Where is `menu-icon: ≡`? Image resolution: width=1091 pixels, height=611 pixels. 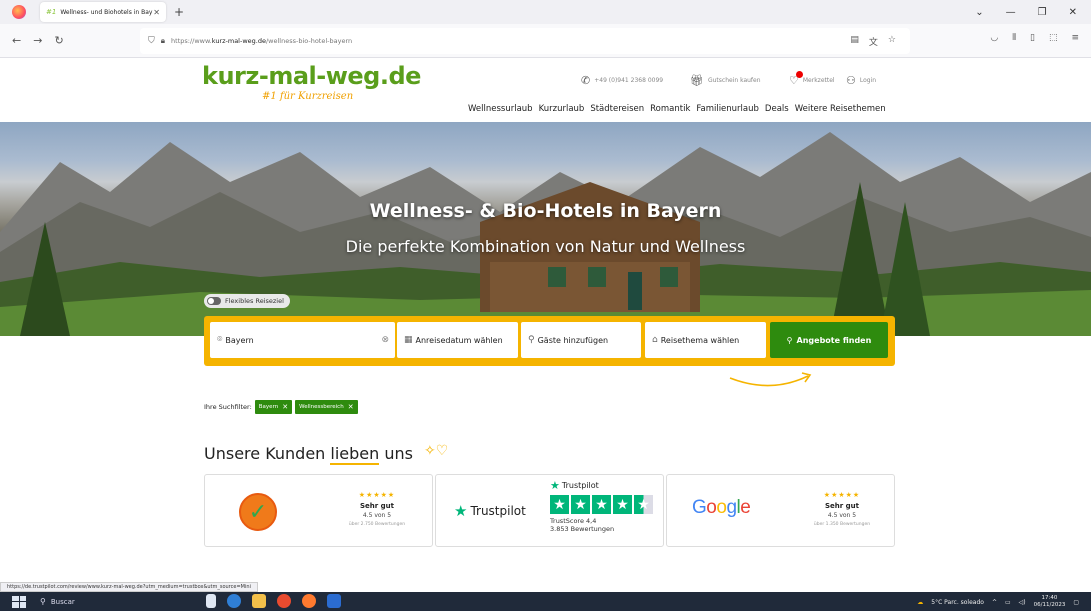 menu-icon: ≡ is located at coordinates (1075, 38).